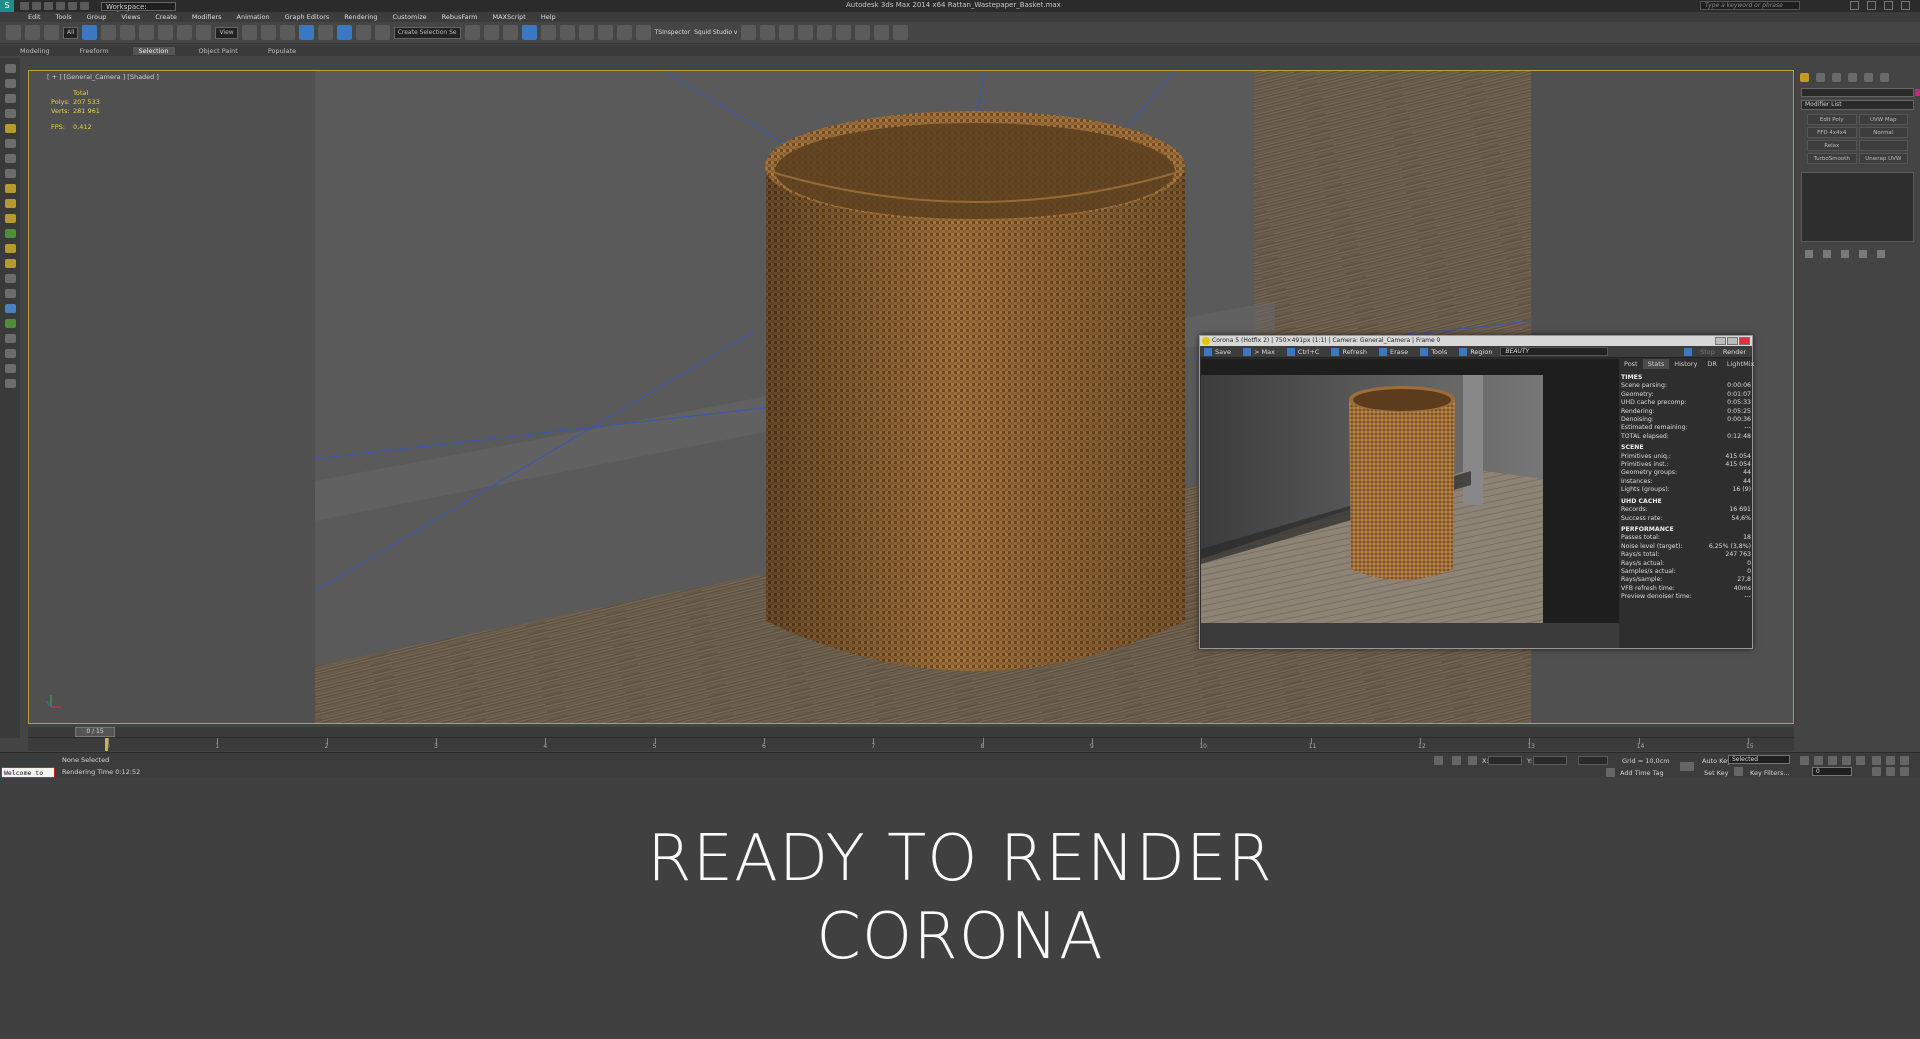 The height and width of the screenshot is (1039, 1920). I want to click on sphere-icon, so click(10, 203).